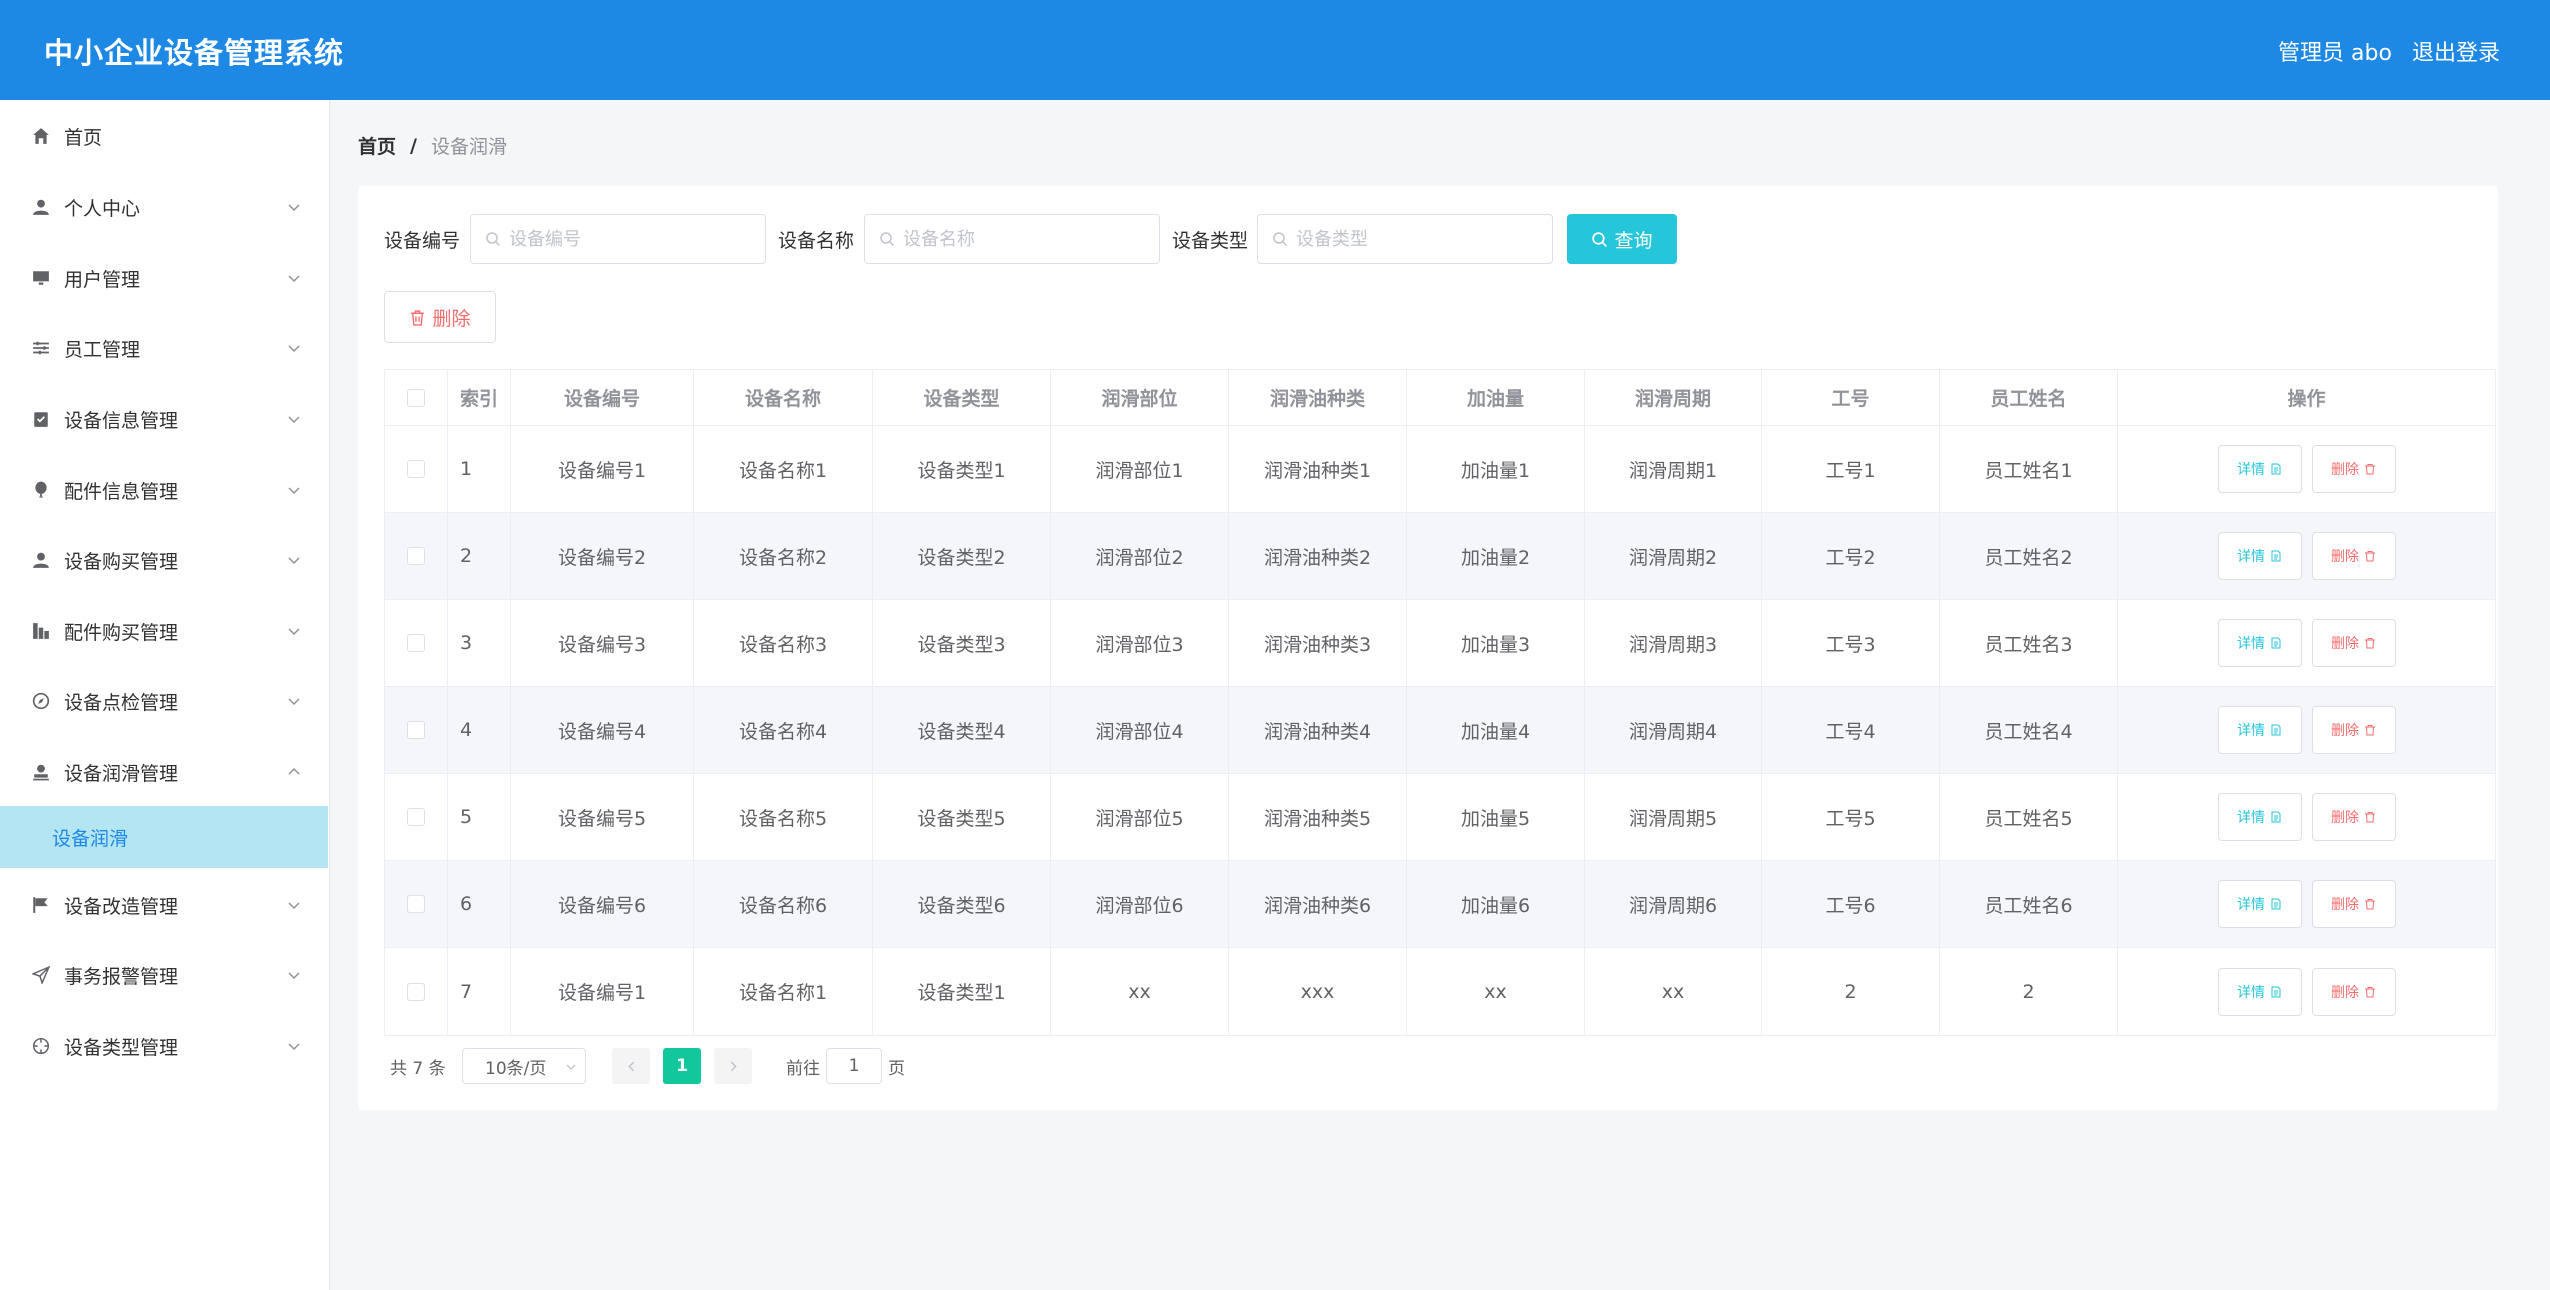  I want to click on sidebar-item-renovation: 设备改造管理, so click(165, 905).